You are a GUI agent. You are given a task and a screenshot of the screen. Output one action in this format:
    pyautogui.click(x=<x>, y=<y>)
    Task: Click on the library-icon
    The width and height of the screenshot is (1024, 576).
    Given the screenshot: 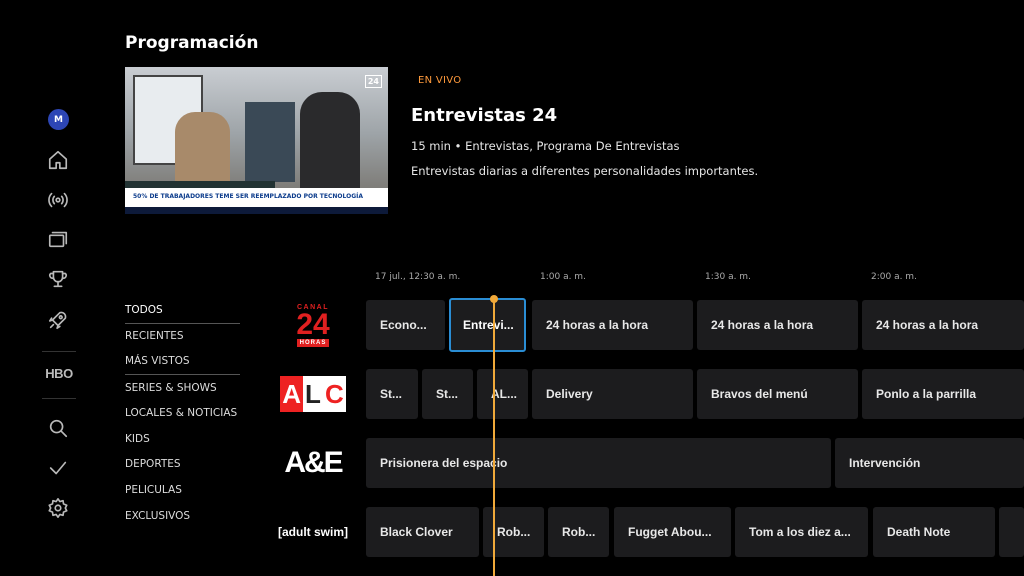 What is the action you would take?
    pyautogui.click(x=58, y=239)
    